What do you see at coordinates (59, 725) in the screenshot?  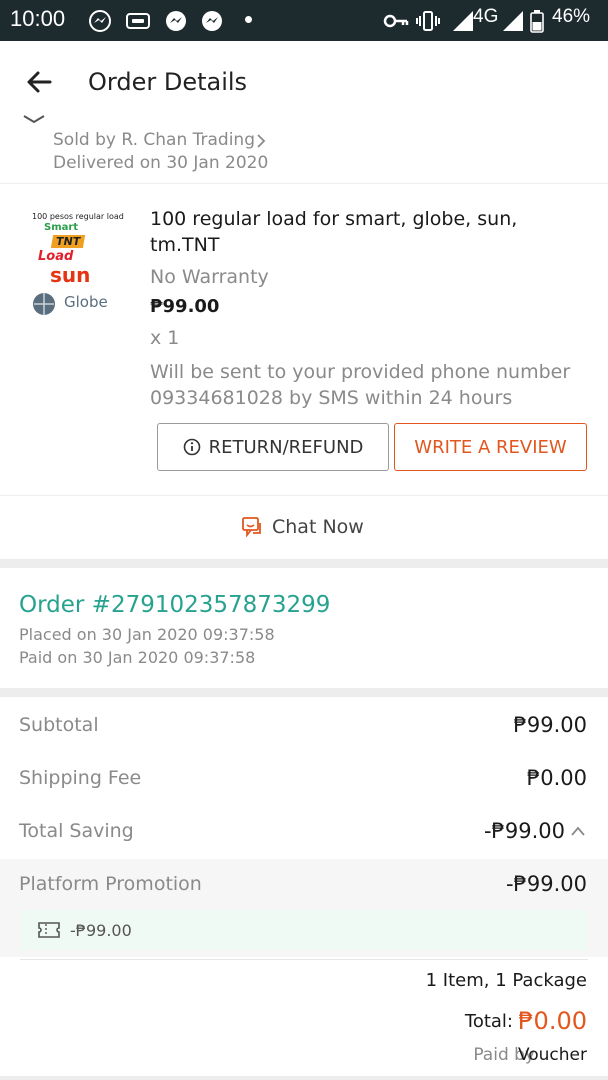 I see `subtotal-label: Subtotal` at bounding box center [59, 725].